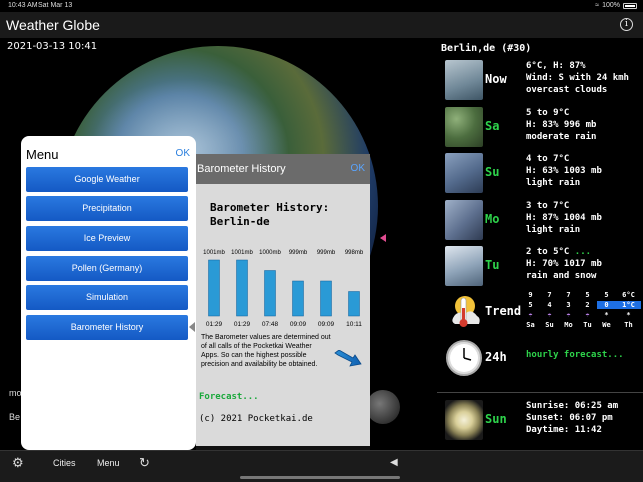 The image size is (643, 482). I want to click on trend-label: Trend, so click(503, 311).